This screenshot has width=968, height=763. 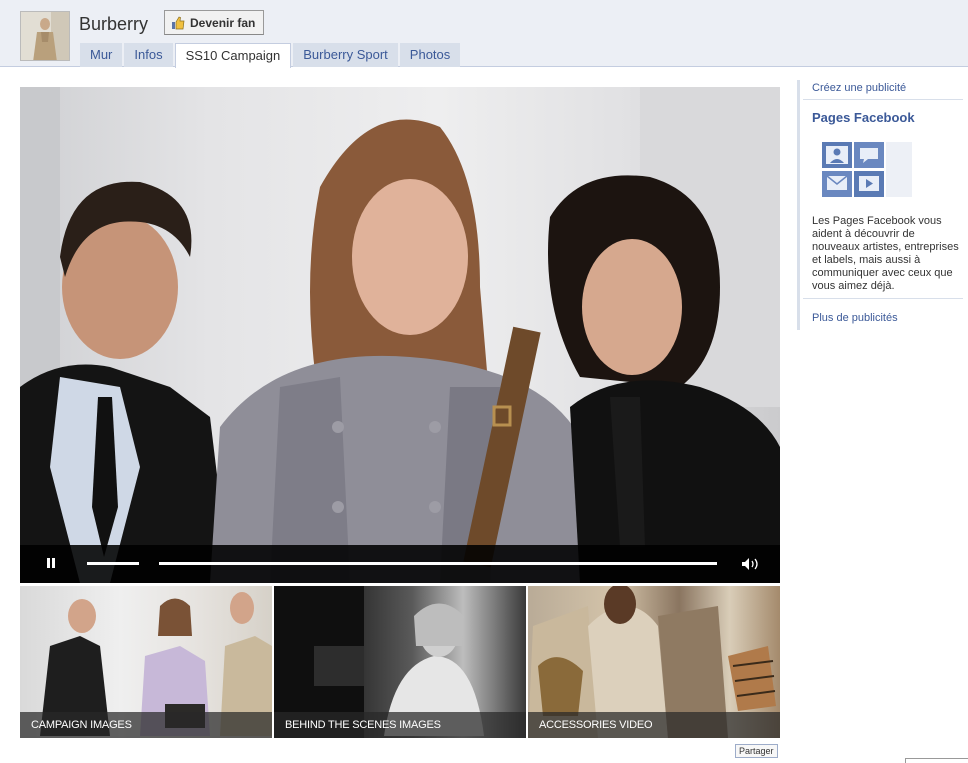 I want to click on thumbnail-caption: CAMPAIGN IMAGES, so click(x=81, y=725).